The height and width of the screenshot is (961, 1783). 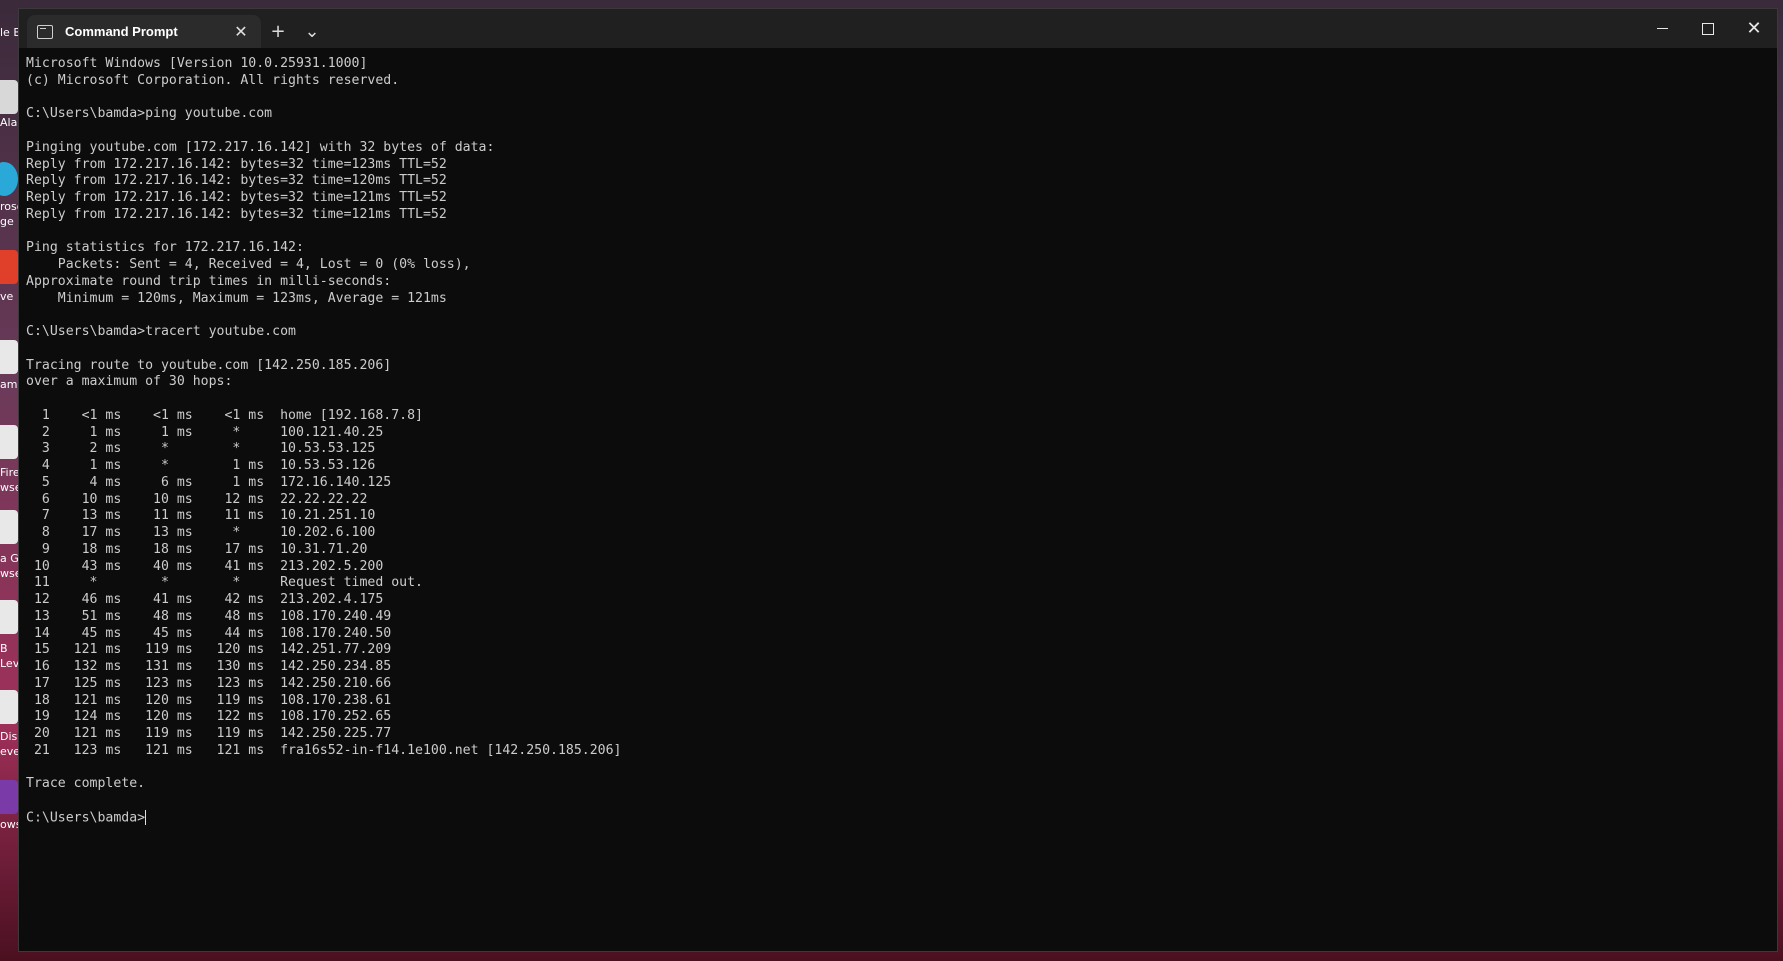 I want to click on console-line: 9 18 ms 18 ms 17 ms 10.31.71.20, so click(x=197, y=549).